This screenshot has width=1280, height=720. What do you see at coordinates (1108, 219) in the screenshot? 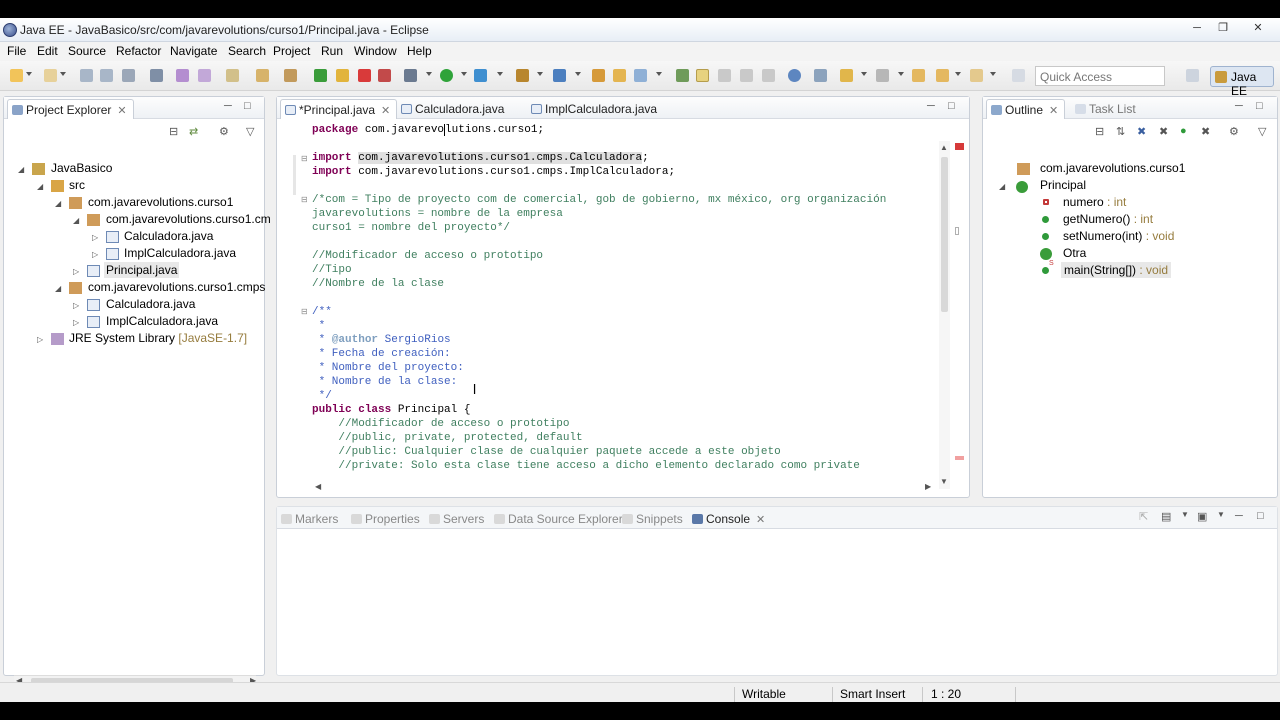
I see `outline-item-method: getNumero() : int` at bounding box center [1108, 219].